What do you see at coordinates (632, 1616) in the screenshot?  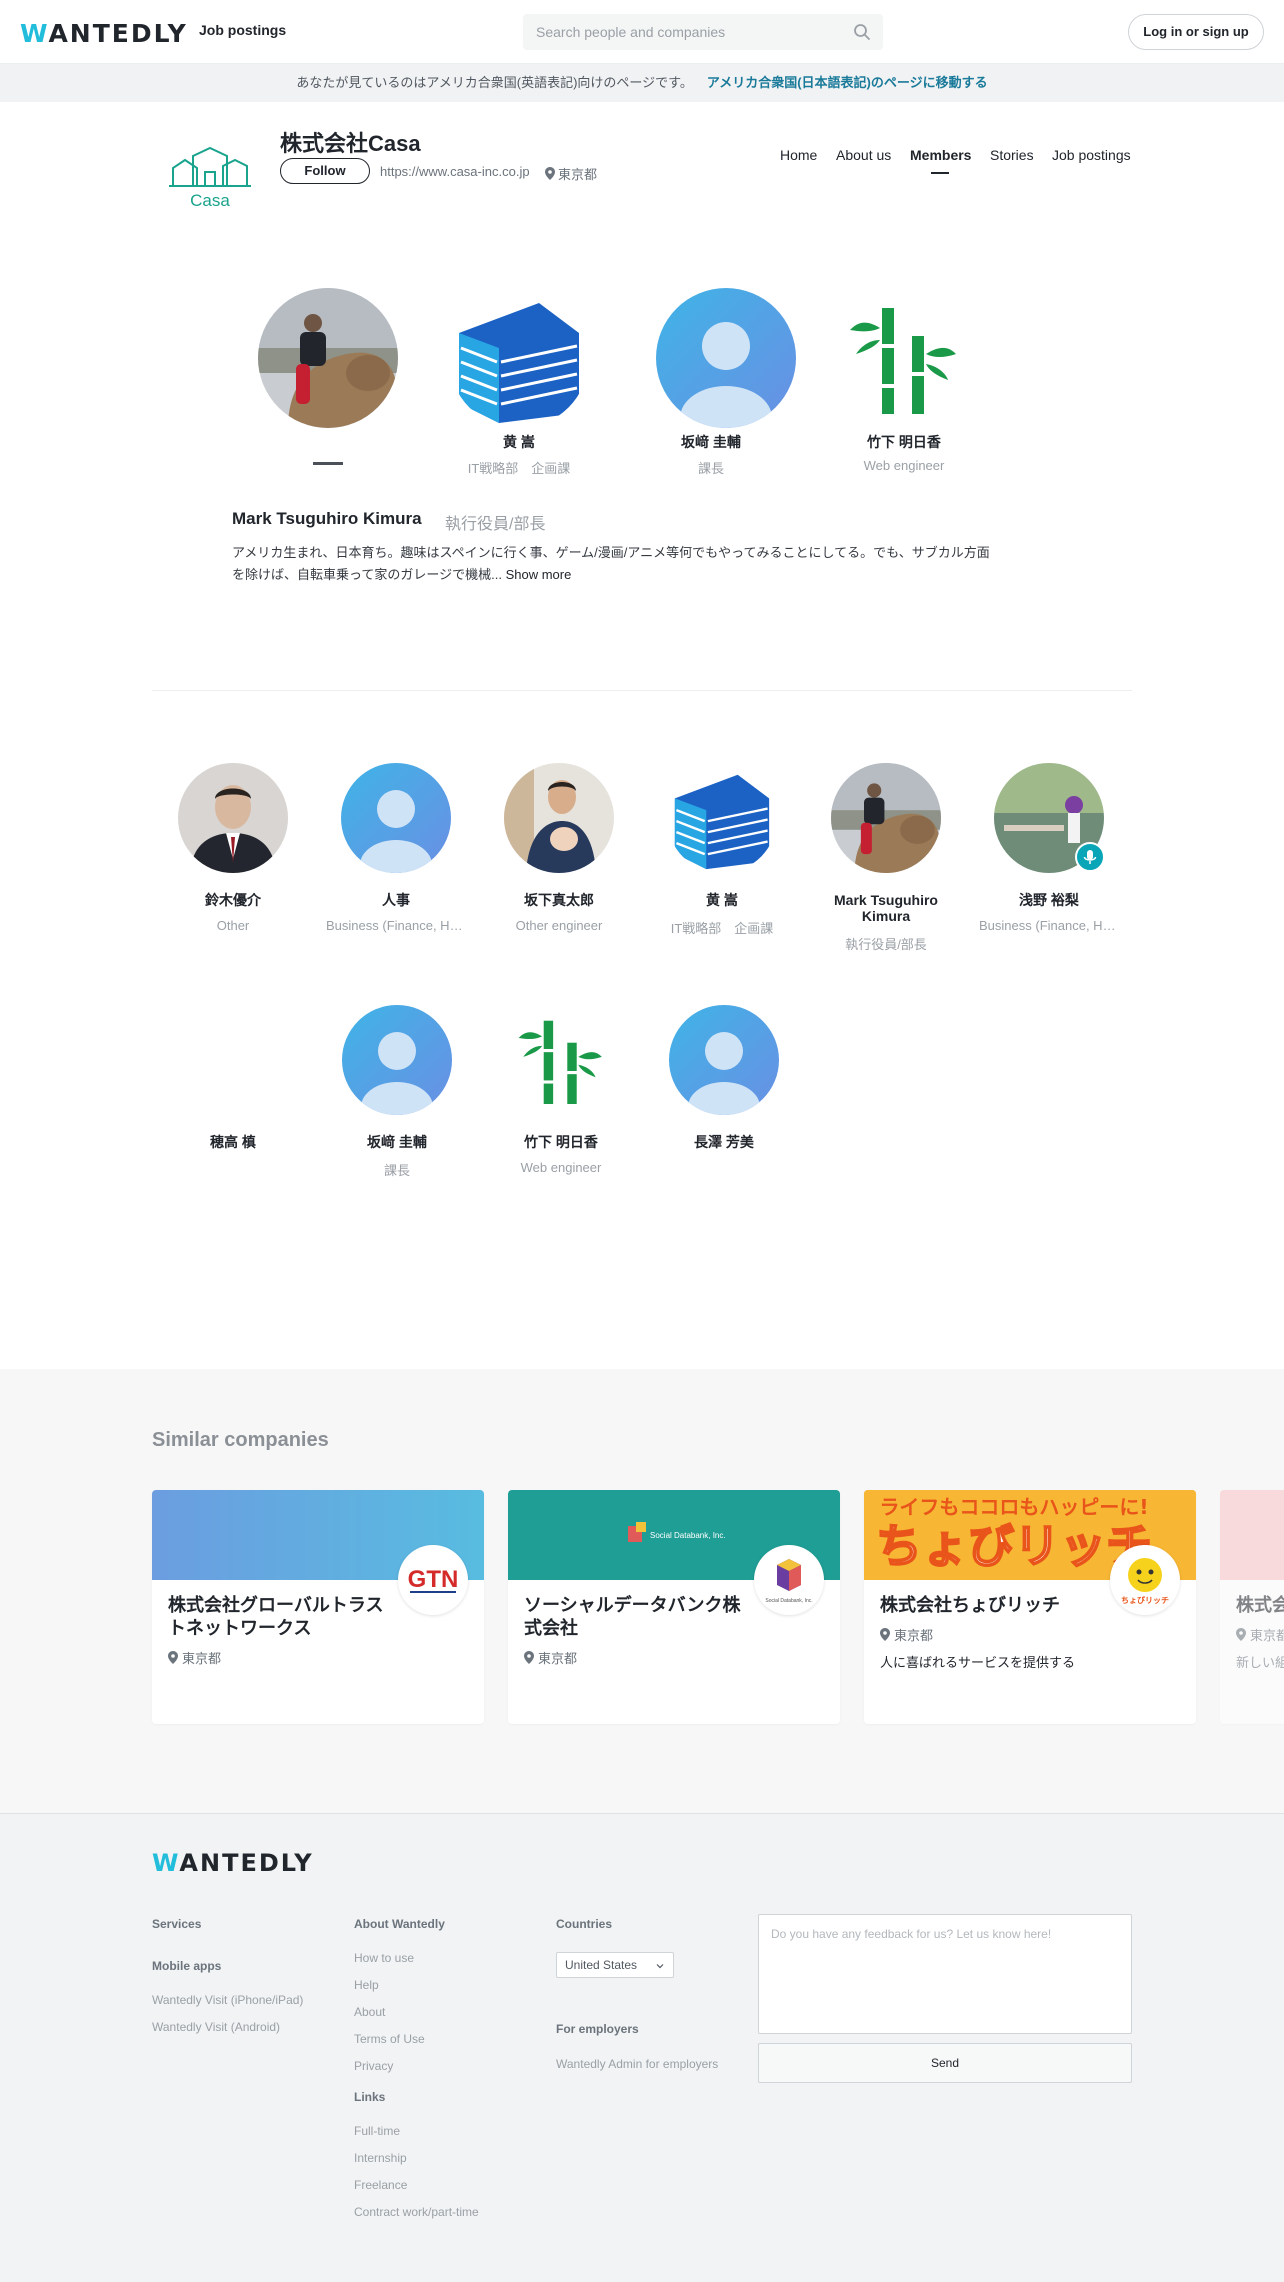 I see `card-company-name: ソーシャルデータバンク株式会社` at bounding box center [632, 1616].